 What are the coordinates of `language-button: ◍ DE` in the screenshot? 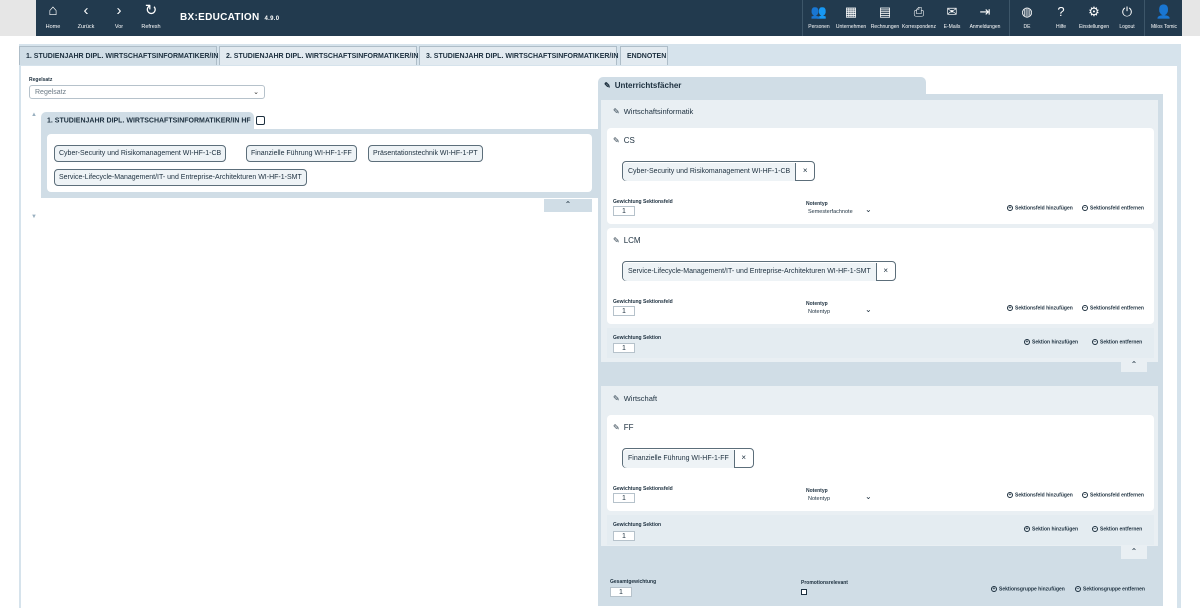 It's located at (1027, 18).